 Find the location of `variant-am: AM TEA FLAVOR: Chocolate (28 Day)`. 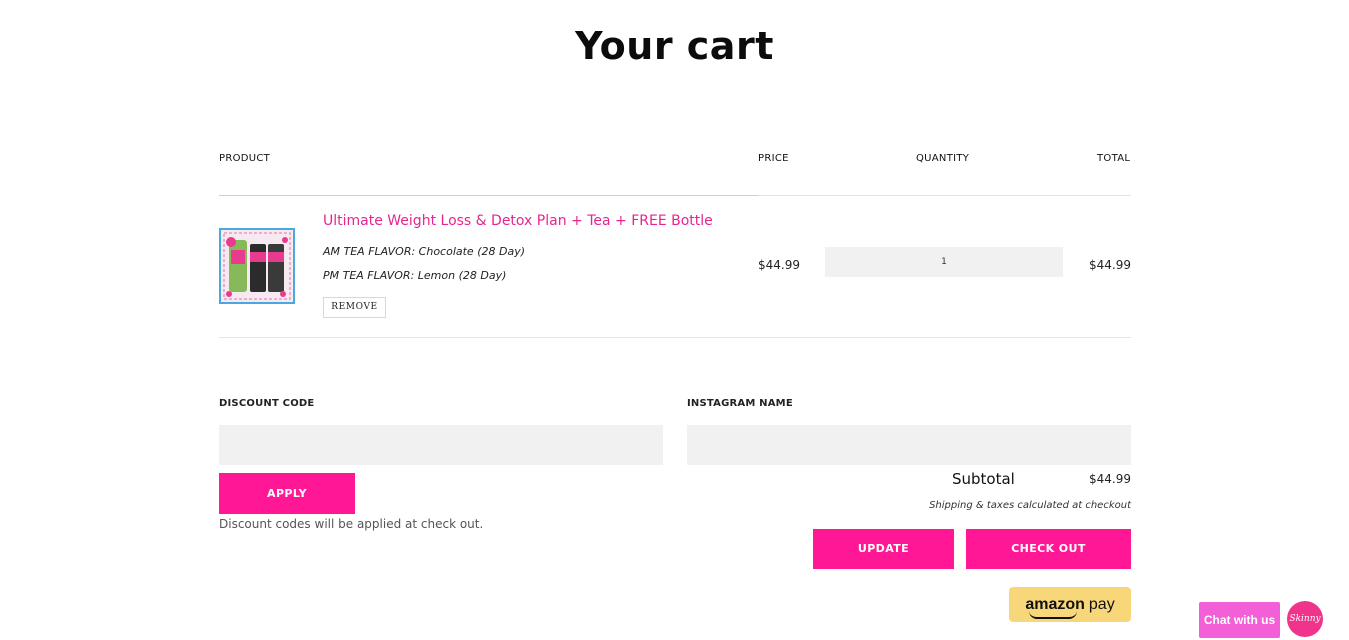

variant-am: AM TEA FLAVOR: Chocolate (28 Day) is located at coordinates (424, 251).